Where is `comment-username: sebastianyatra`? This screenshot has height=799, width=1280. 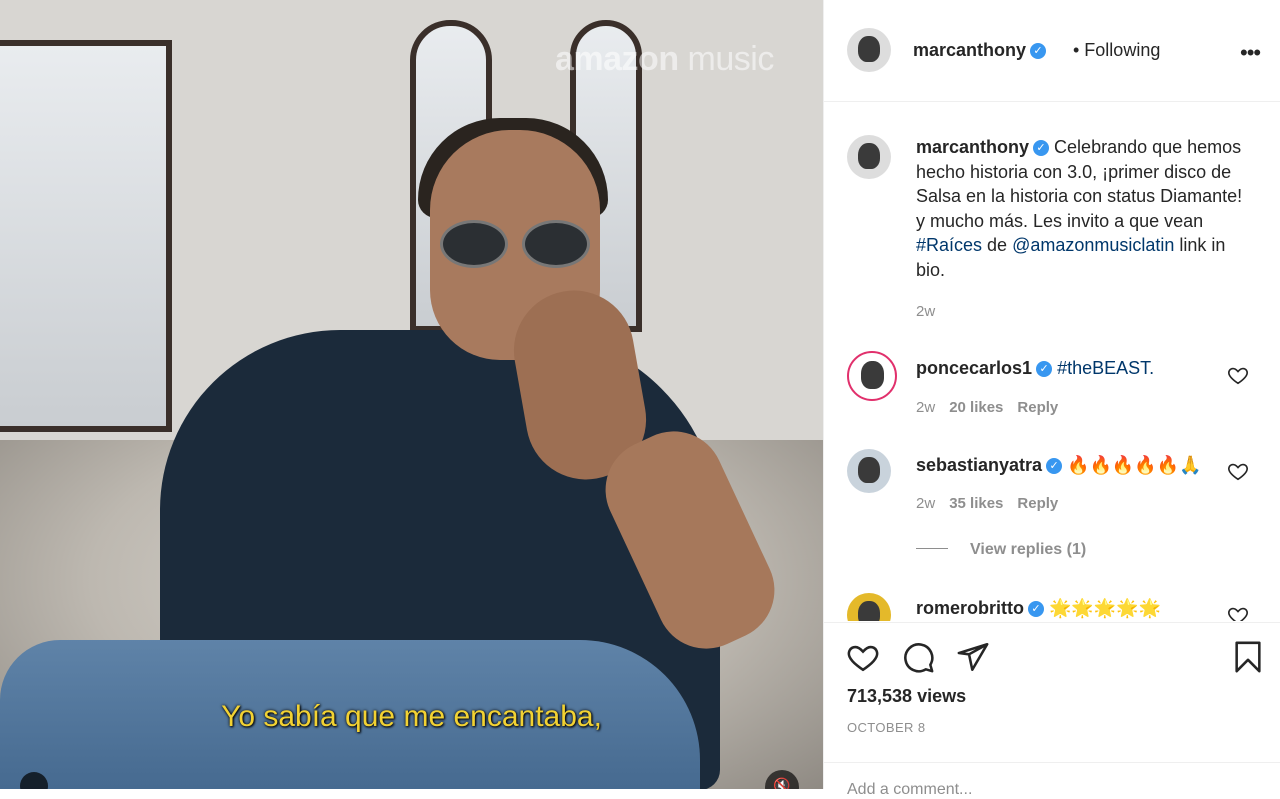
comment-username: sebastianyatra is located at coordinates (979, 465).